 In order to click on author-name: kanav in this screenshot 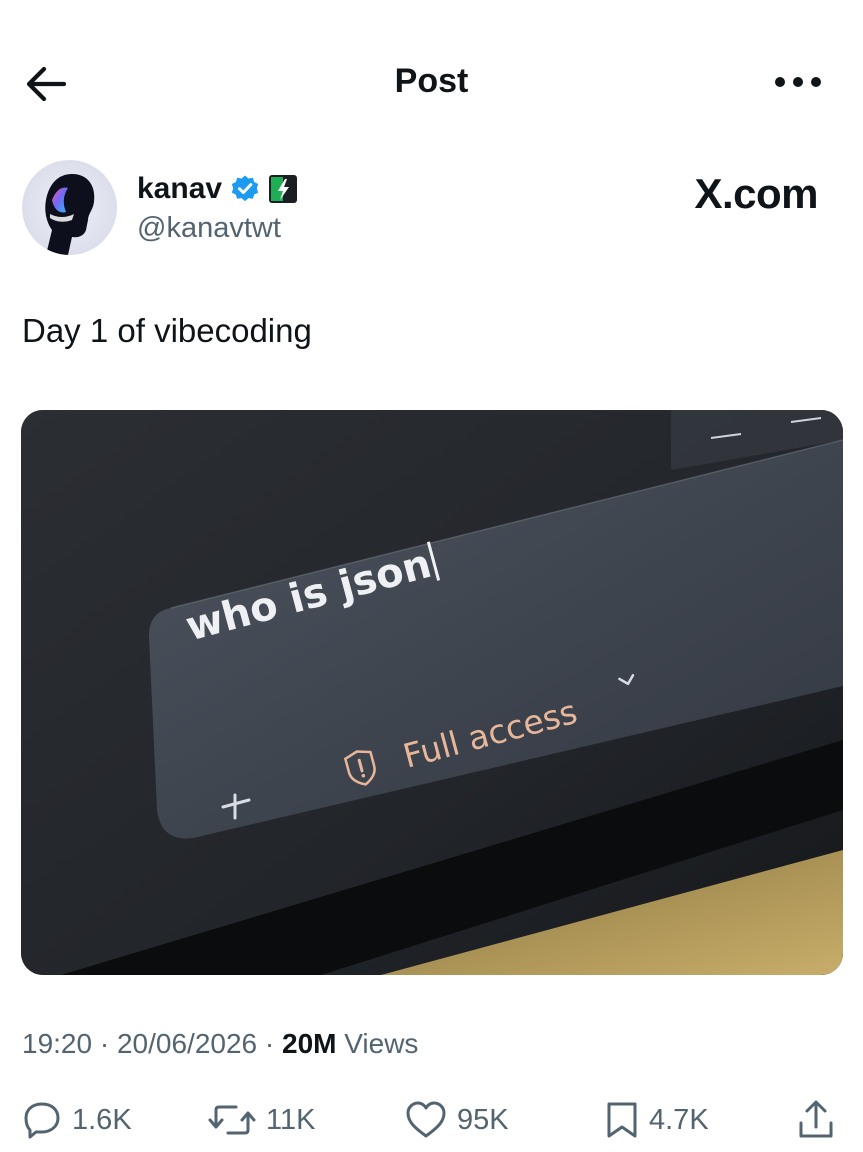, I will do `click(179, 189)`.